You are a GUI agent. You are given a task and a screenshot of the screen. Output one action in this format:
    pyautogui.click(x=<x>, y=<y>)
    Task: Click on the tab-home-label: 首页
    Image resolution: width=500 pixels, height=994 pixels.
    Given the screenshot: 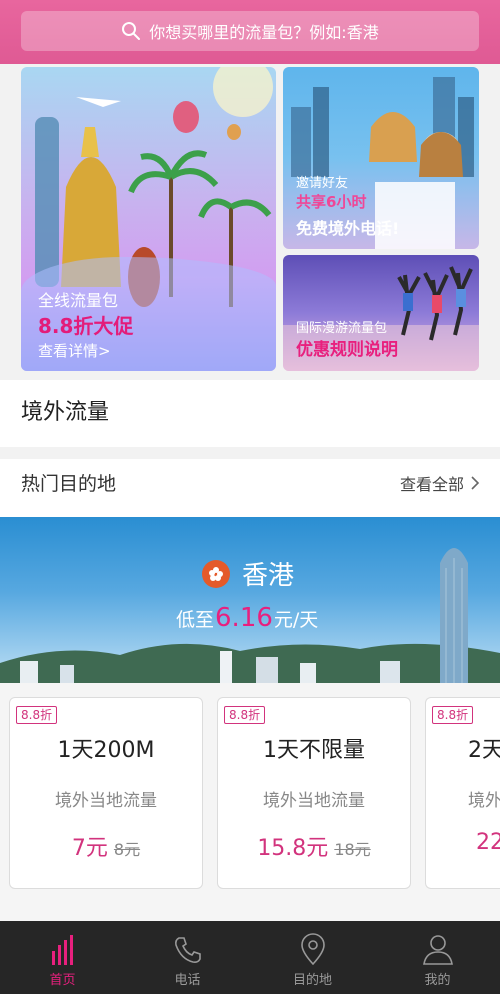 What is the action you would take?
    pyautogui.click(x=62, y=980)
    